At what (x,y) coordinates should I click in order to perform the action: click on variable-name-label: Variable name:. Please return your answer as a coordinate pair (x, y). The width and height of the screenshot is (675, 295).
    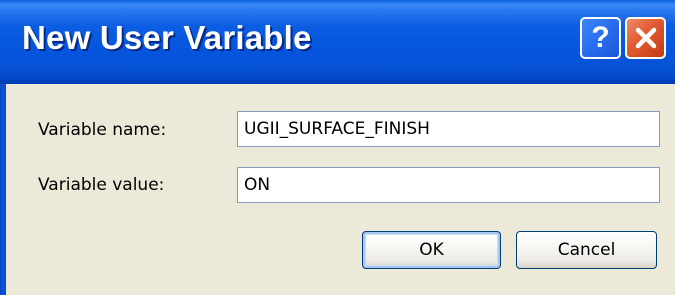
    Looking at the image, I should click on (102, 130).